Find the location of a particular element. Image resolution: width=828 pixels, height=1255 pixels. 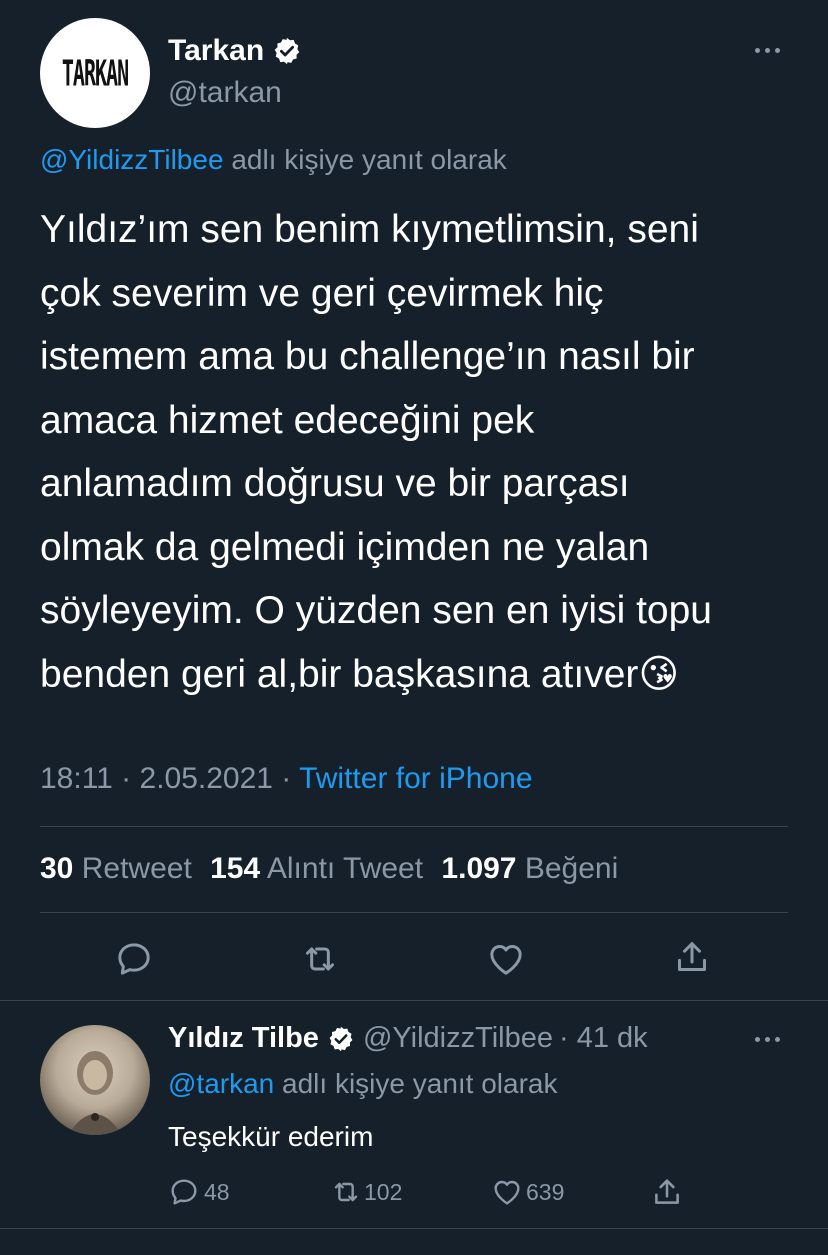

tweet-text-line: amaca hizmet edeceğini pek is located at coordinates (287, 420).